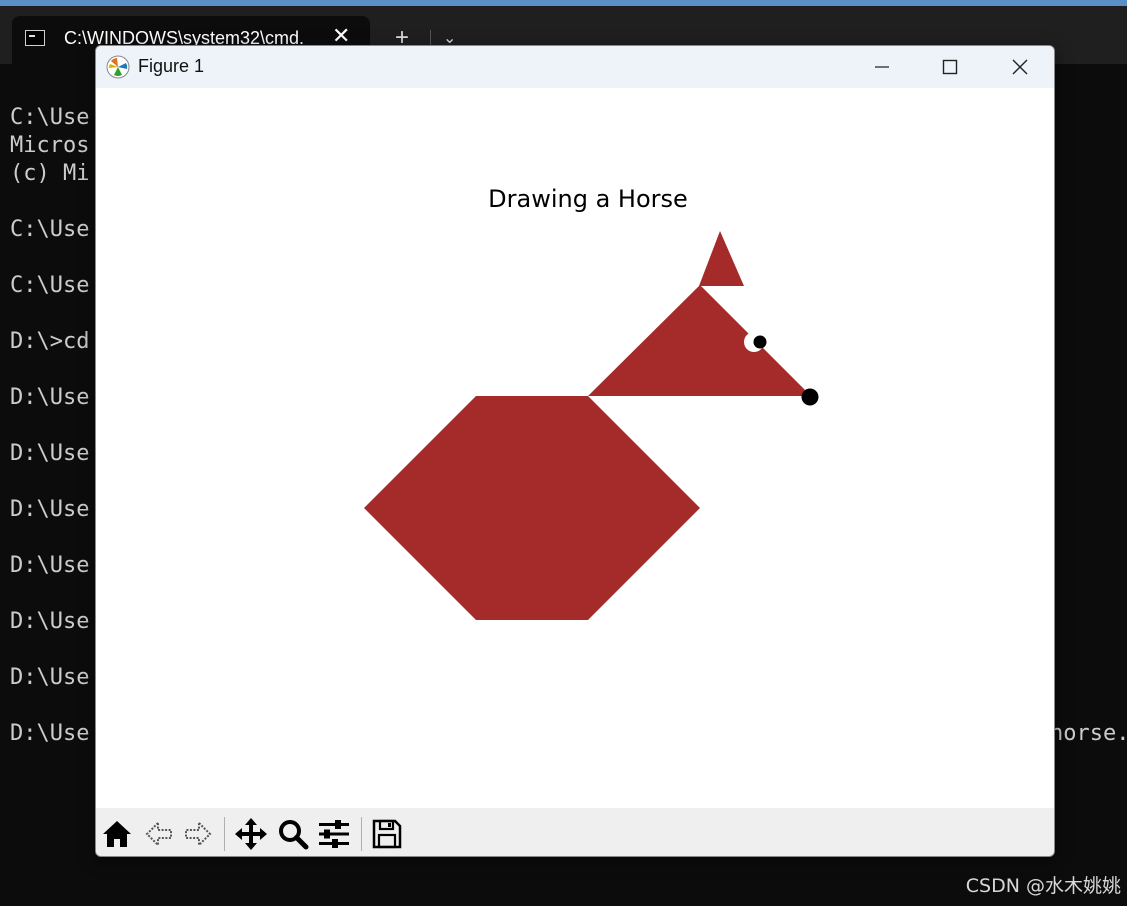  Describe the element at coordinates (50, 341) in the screenshot. I see `terminal-line: D:\>cd` at that location.